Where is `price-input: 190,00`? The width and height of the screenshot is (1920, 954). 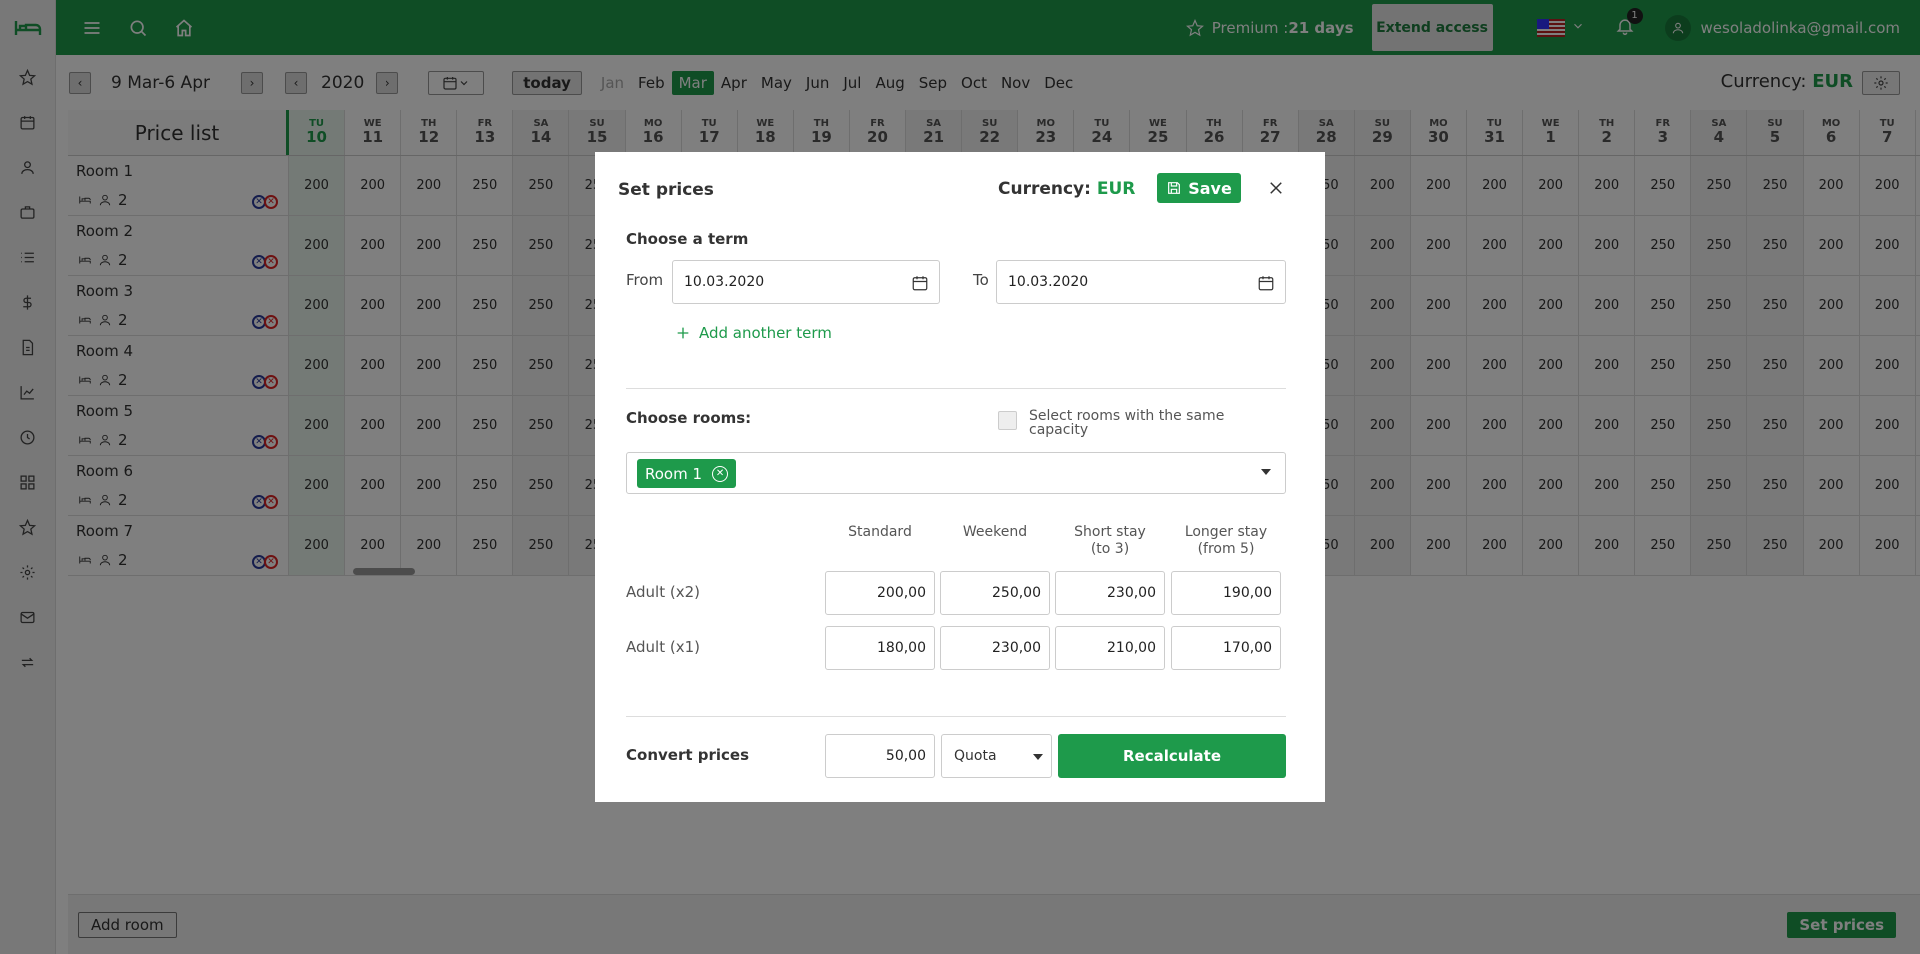
price-input: 190,00 is located at coordinates (1226, 593).